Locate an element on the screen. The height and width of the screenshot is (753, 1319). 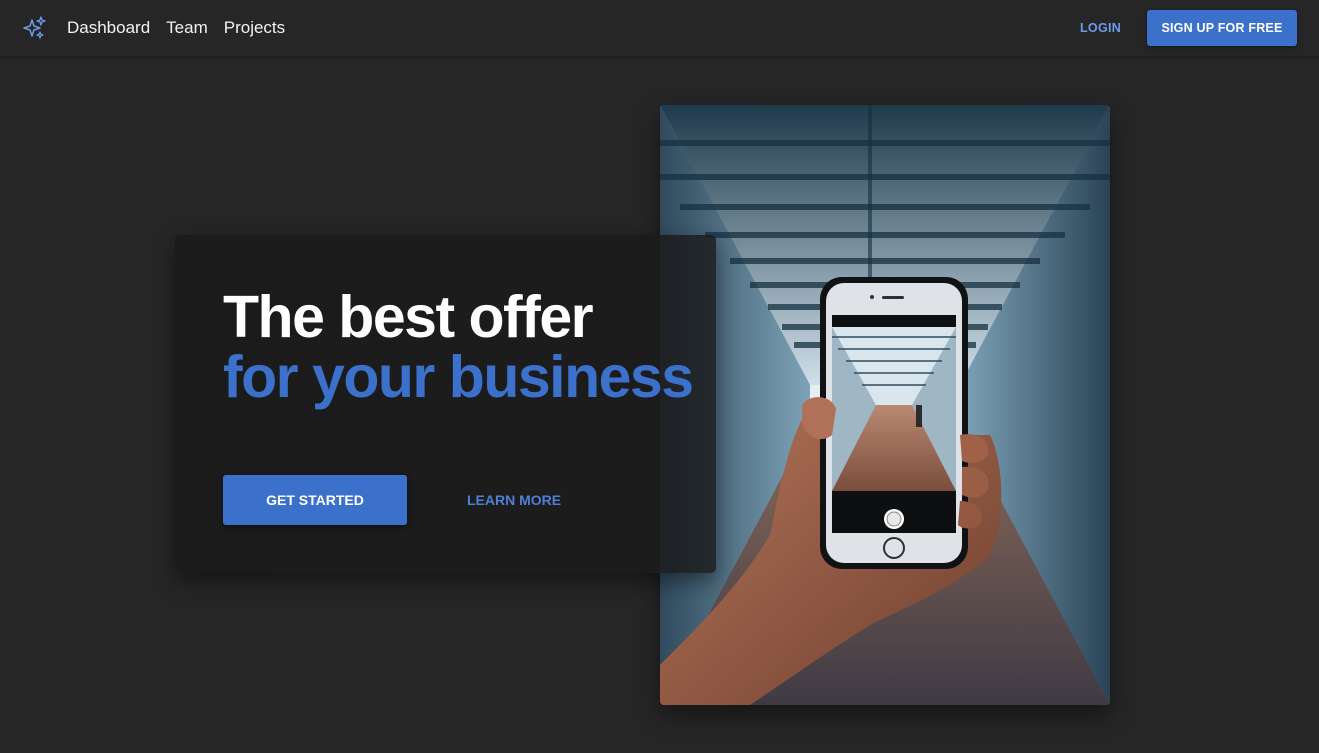
hero-headline: The best offer for your business is located at coordinates (458, 347).